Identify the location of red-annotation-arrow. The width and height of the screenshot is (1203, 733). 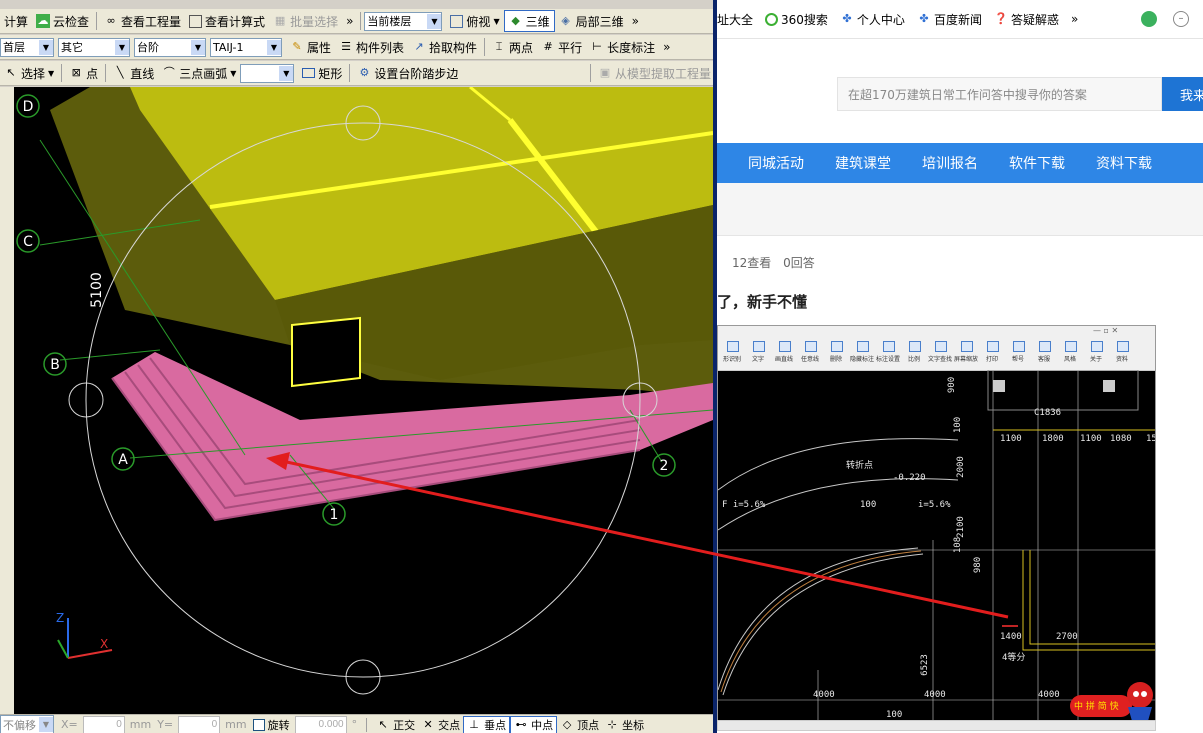
(645, 539).